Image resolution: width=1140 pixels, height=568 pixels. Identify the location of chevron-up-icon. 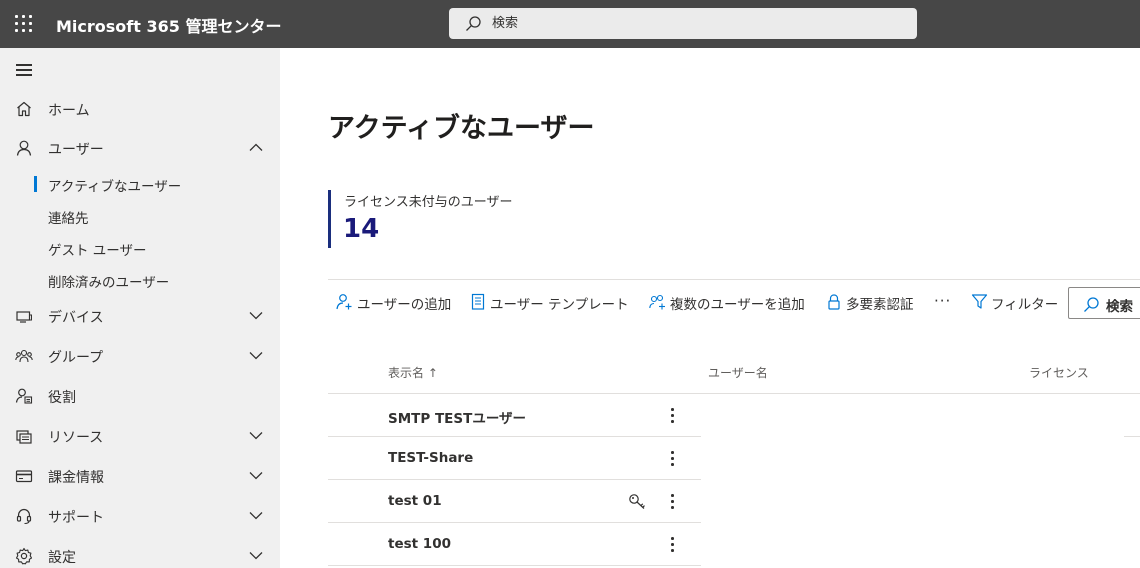
(256, 147).